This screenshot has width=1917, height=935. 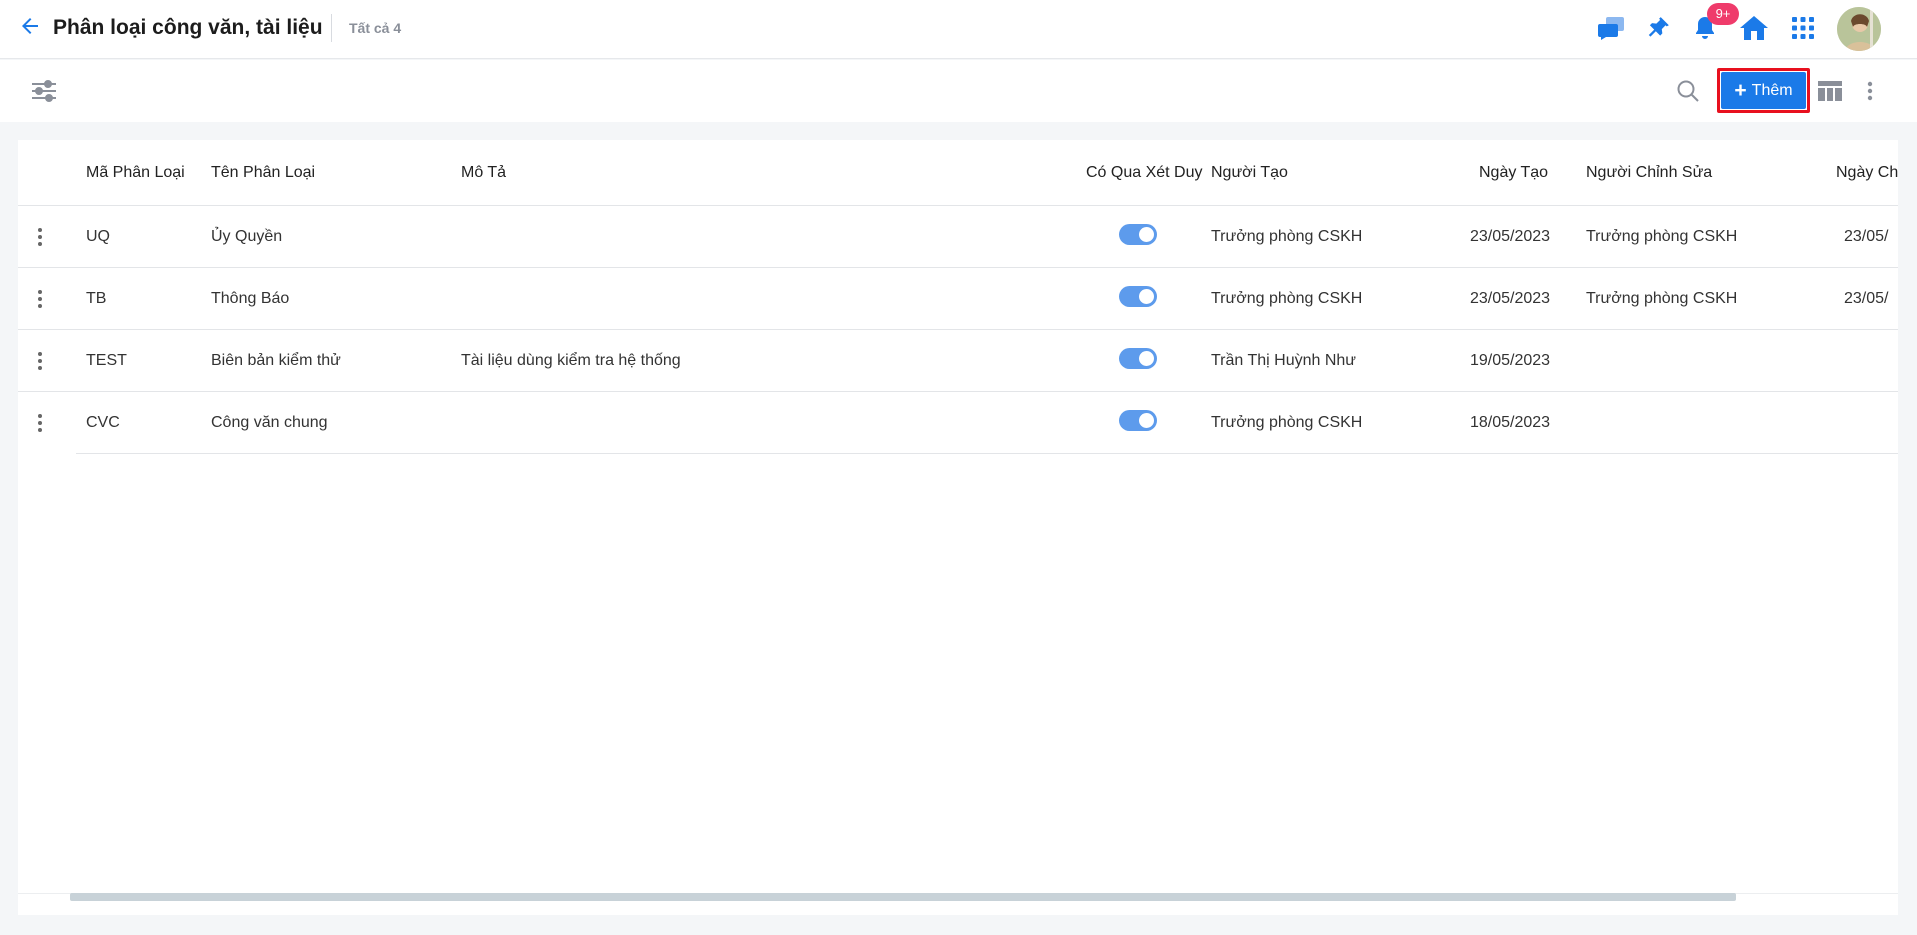 I want to click on apps-grid-icon, so click(x=1803, y=28).